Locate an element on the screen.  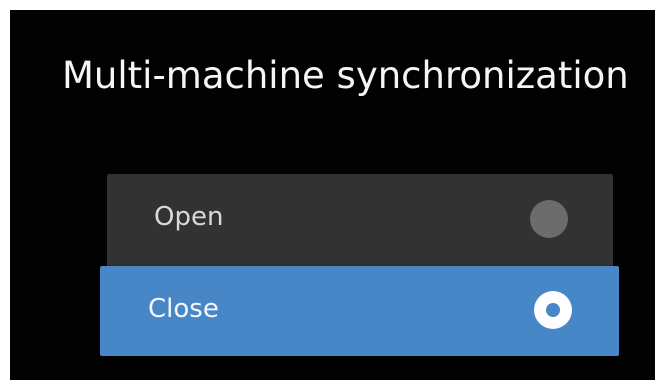
radio-unselected-icon is located at coordinates (549, 219).